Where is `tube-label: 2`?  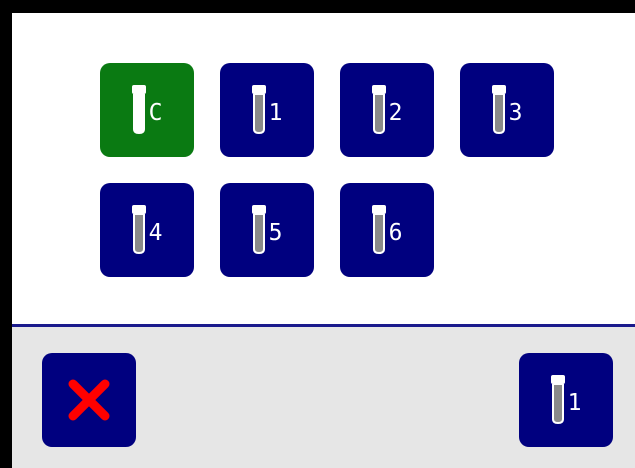
tube-label: 2 is located at coordinates (395, 112).